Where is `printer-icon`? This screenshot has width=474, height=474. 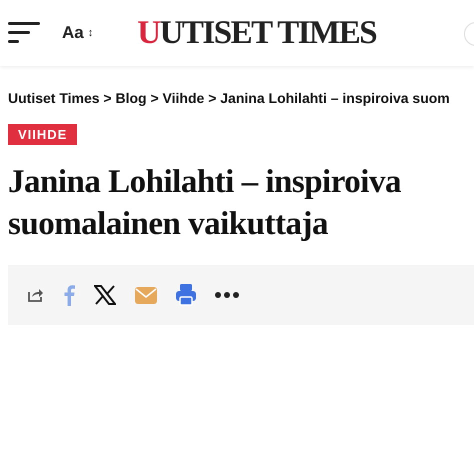
printer-icon is located at coordinates (186, 295).